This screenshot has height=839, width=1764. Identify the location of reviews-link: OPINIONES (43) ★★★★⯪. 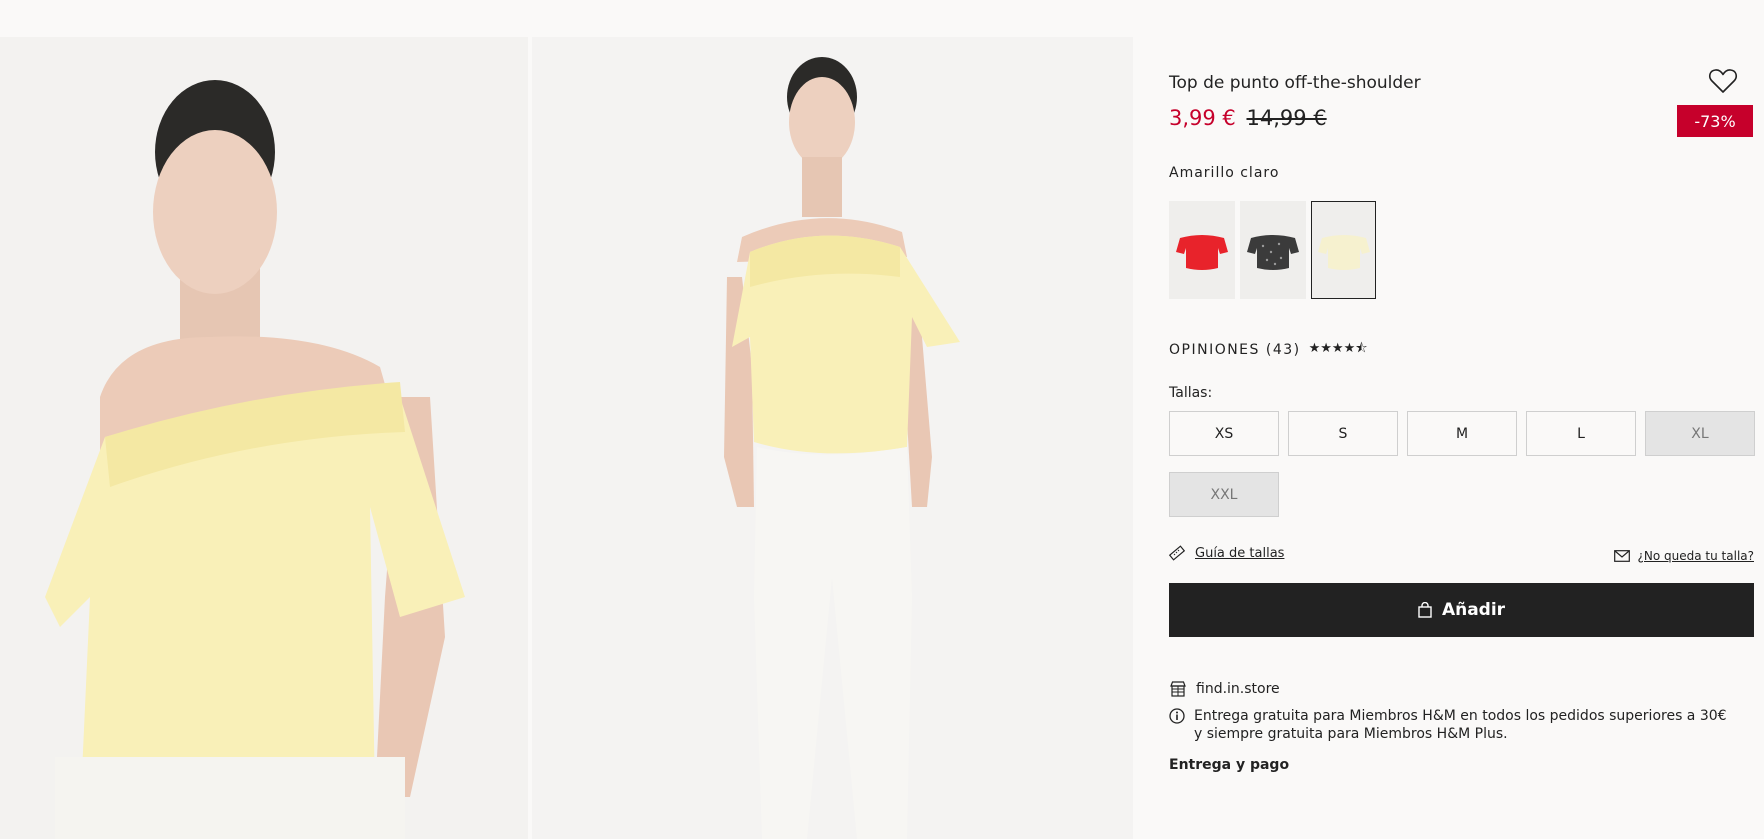
(1268, 350).